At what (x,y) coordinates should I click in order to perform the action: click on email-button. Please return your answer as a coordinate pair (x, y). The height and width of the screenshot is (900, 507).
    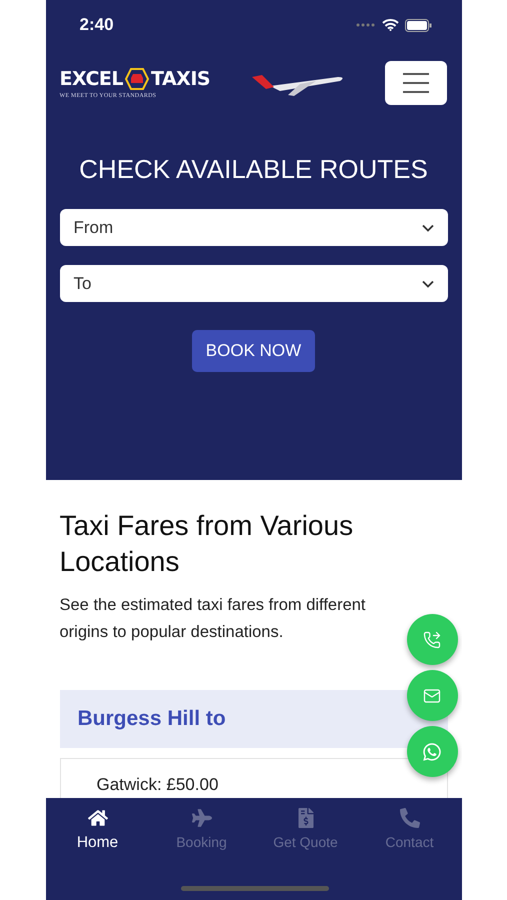
    Looking at the image, I should click on (432, 695).